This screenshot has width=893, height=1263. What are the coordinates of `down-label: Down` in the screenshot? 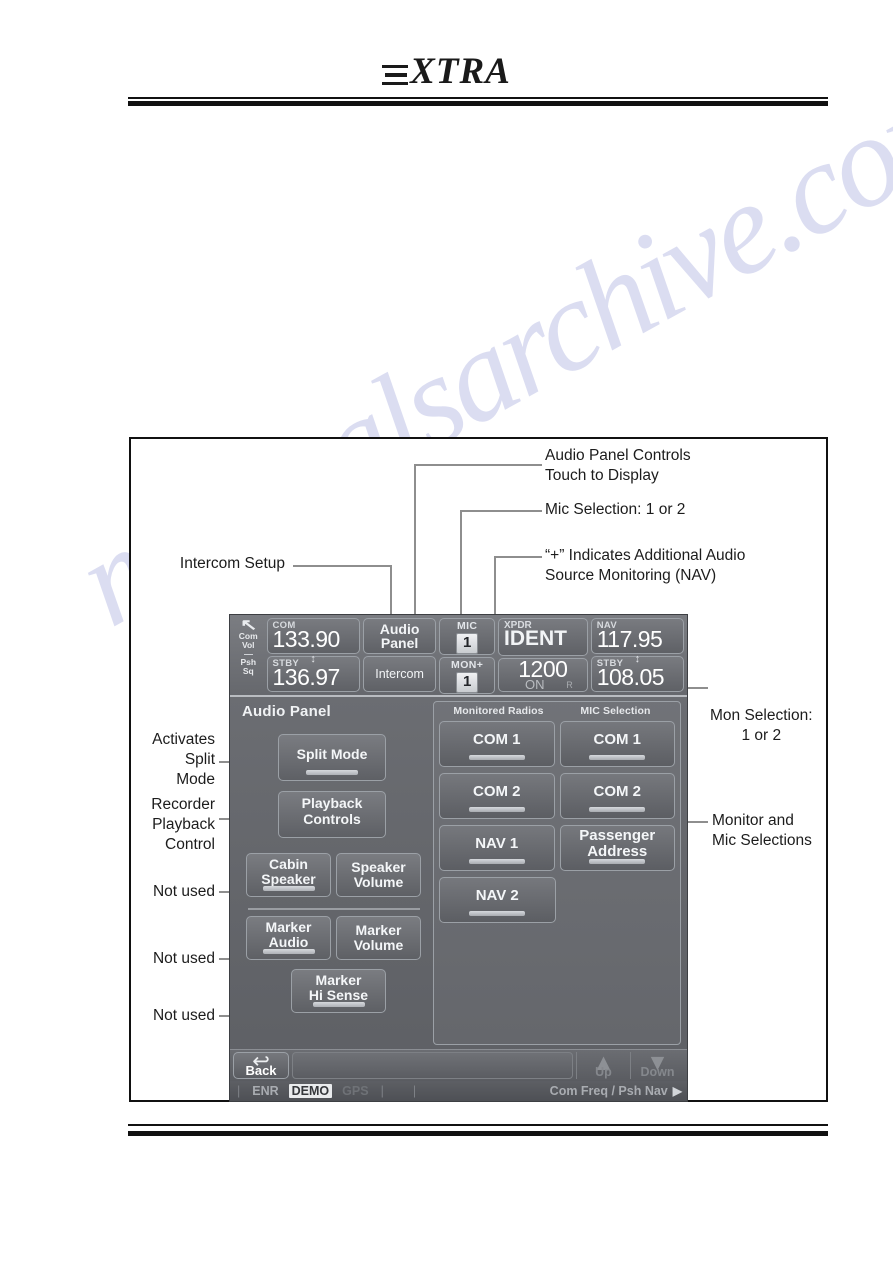 It's located at (657, 1072).